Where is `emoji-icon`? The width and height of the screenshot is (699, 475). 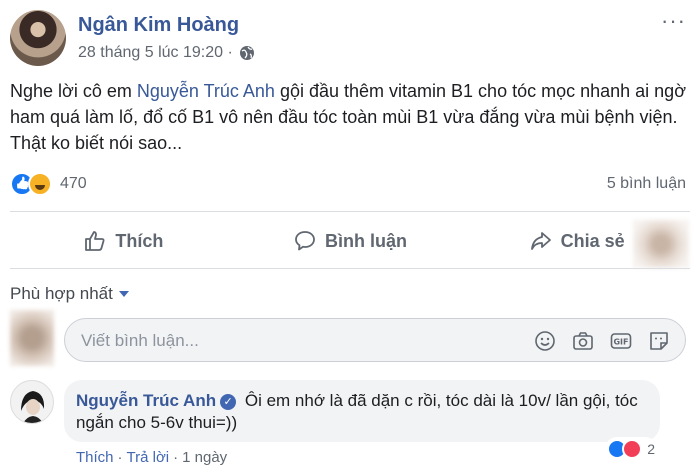 emoji-icon is located at coordinates (545, 341).